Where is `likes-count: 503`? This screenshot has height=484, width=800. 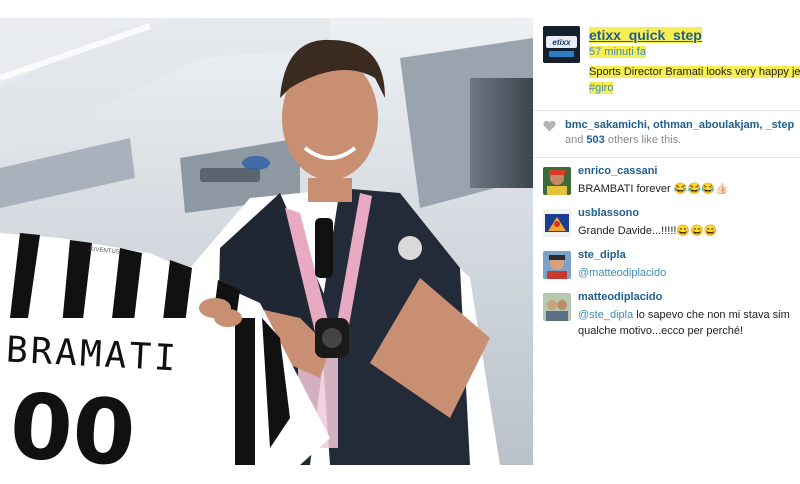
likes-count: 503 is located at coordinates (595, 140).